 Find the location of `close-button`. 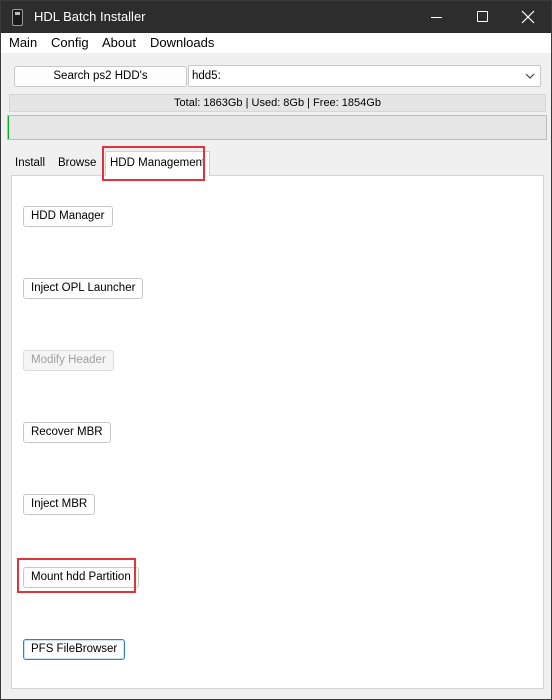

close-button is located at coordinates (528, 17).